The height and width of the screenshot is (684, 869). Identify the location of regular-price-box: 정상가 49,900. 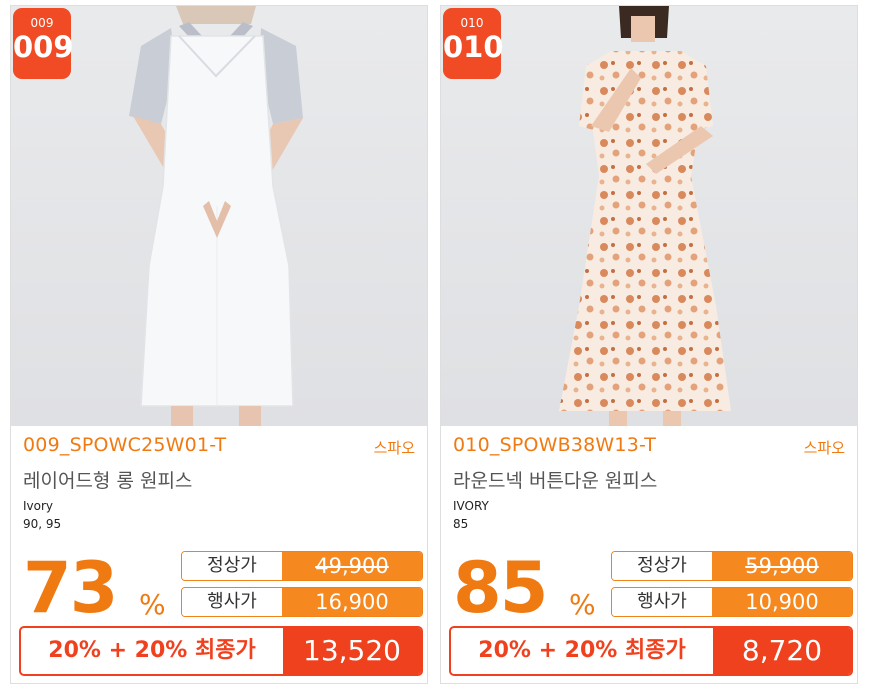
(302, 566).